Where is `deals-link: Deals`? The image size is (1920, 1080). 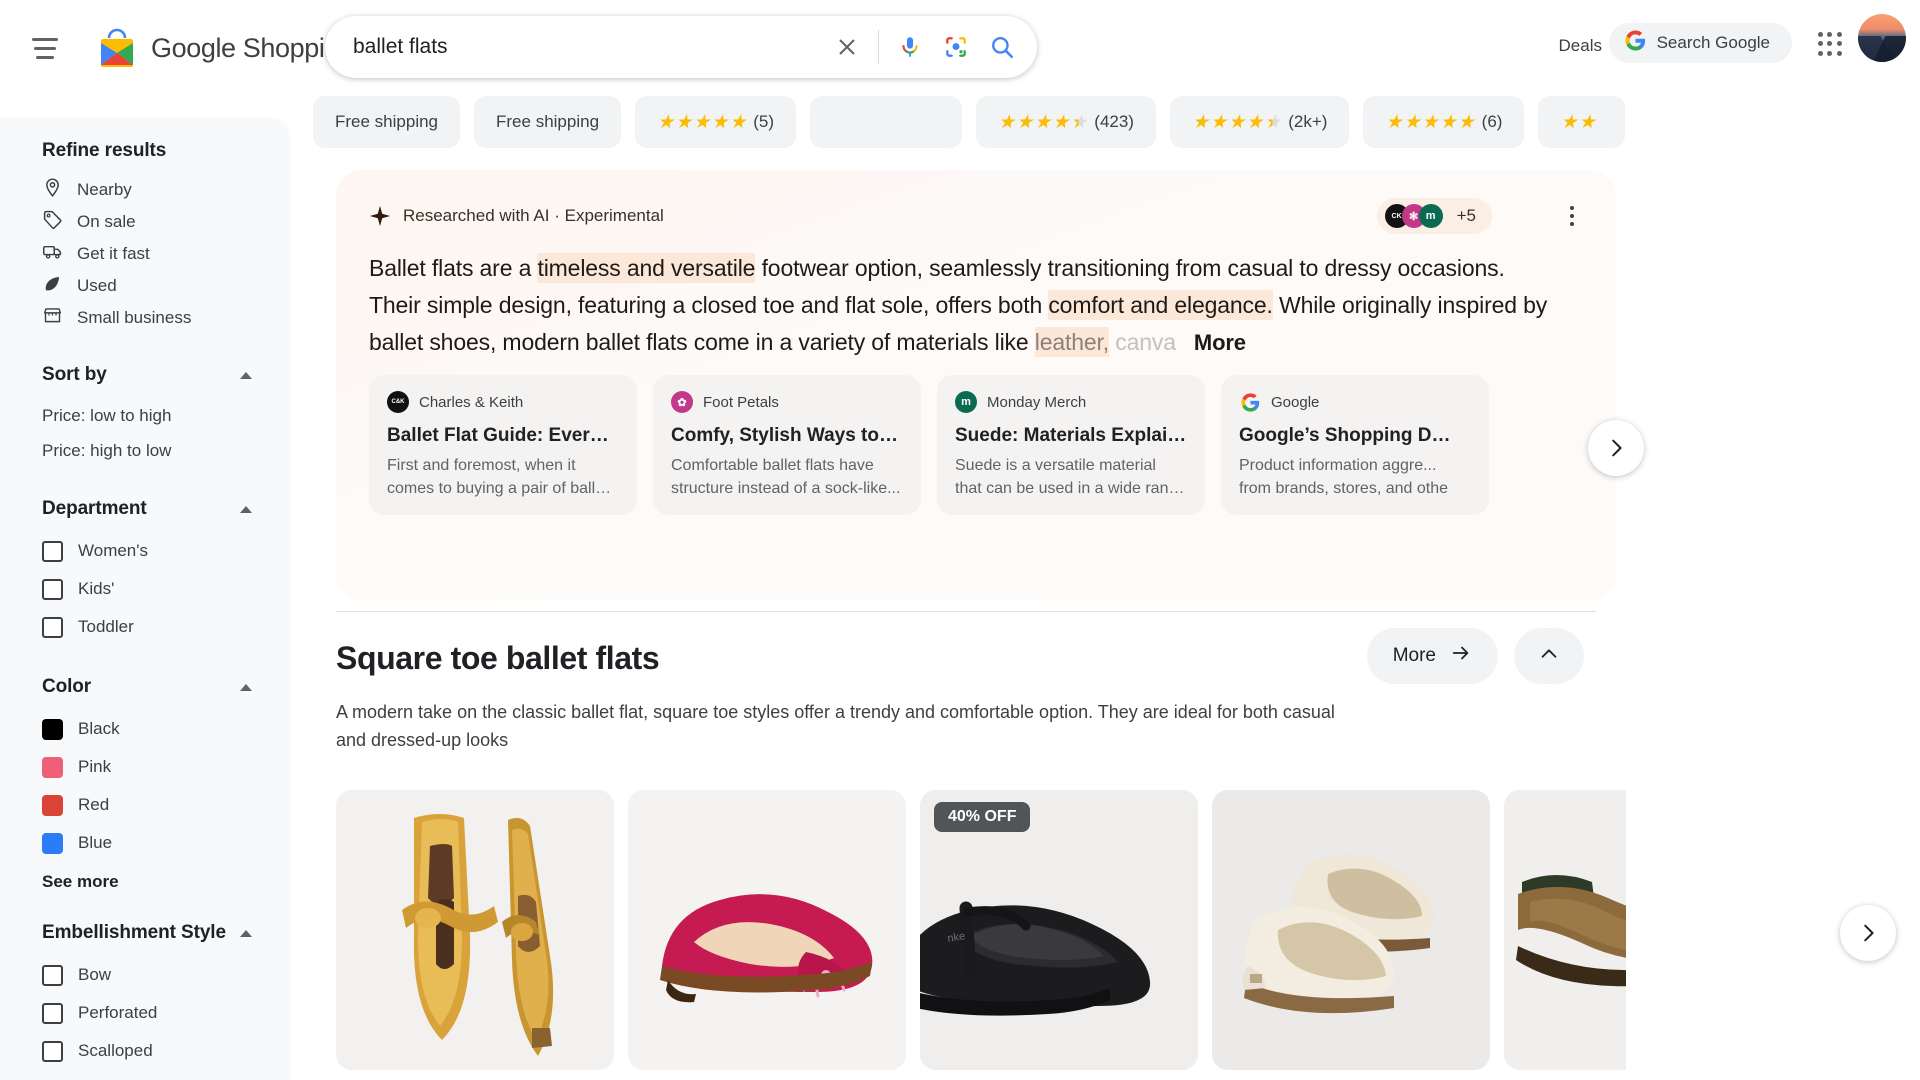
deals-link: Deals is located at coordinates (1580, 46).